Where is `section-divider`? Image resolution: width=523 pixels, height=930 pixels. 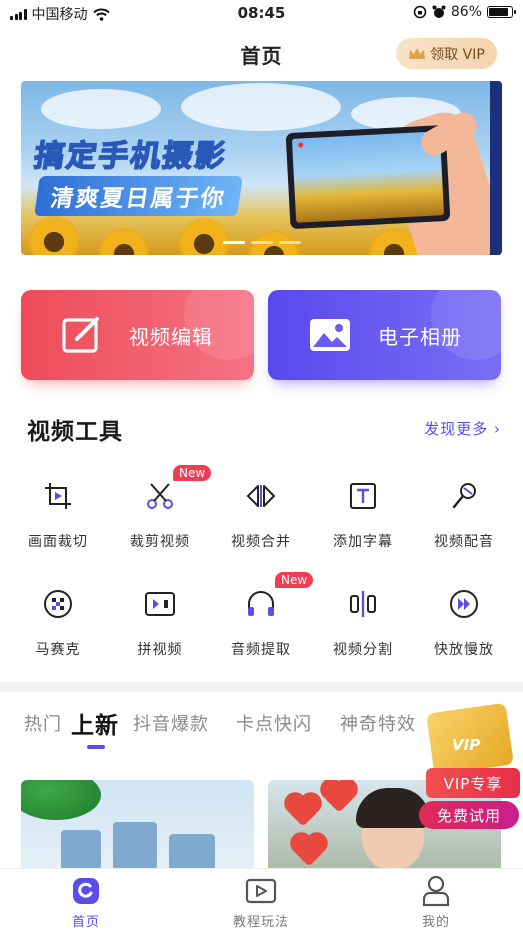 section-divider is located at coordinates (261, 687).